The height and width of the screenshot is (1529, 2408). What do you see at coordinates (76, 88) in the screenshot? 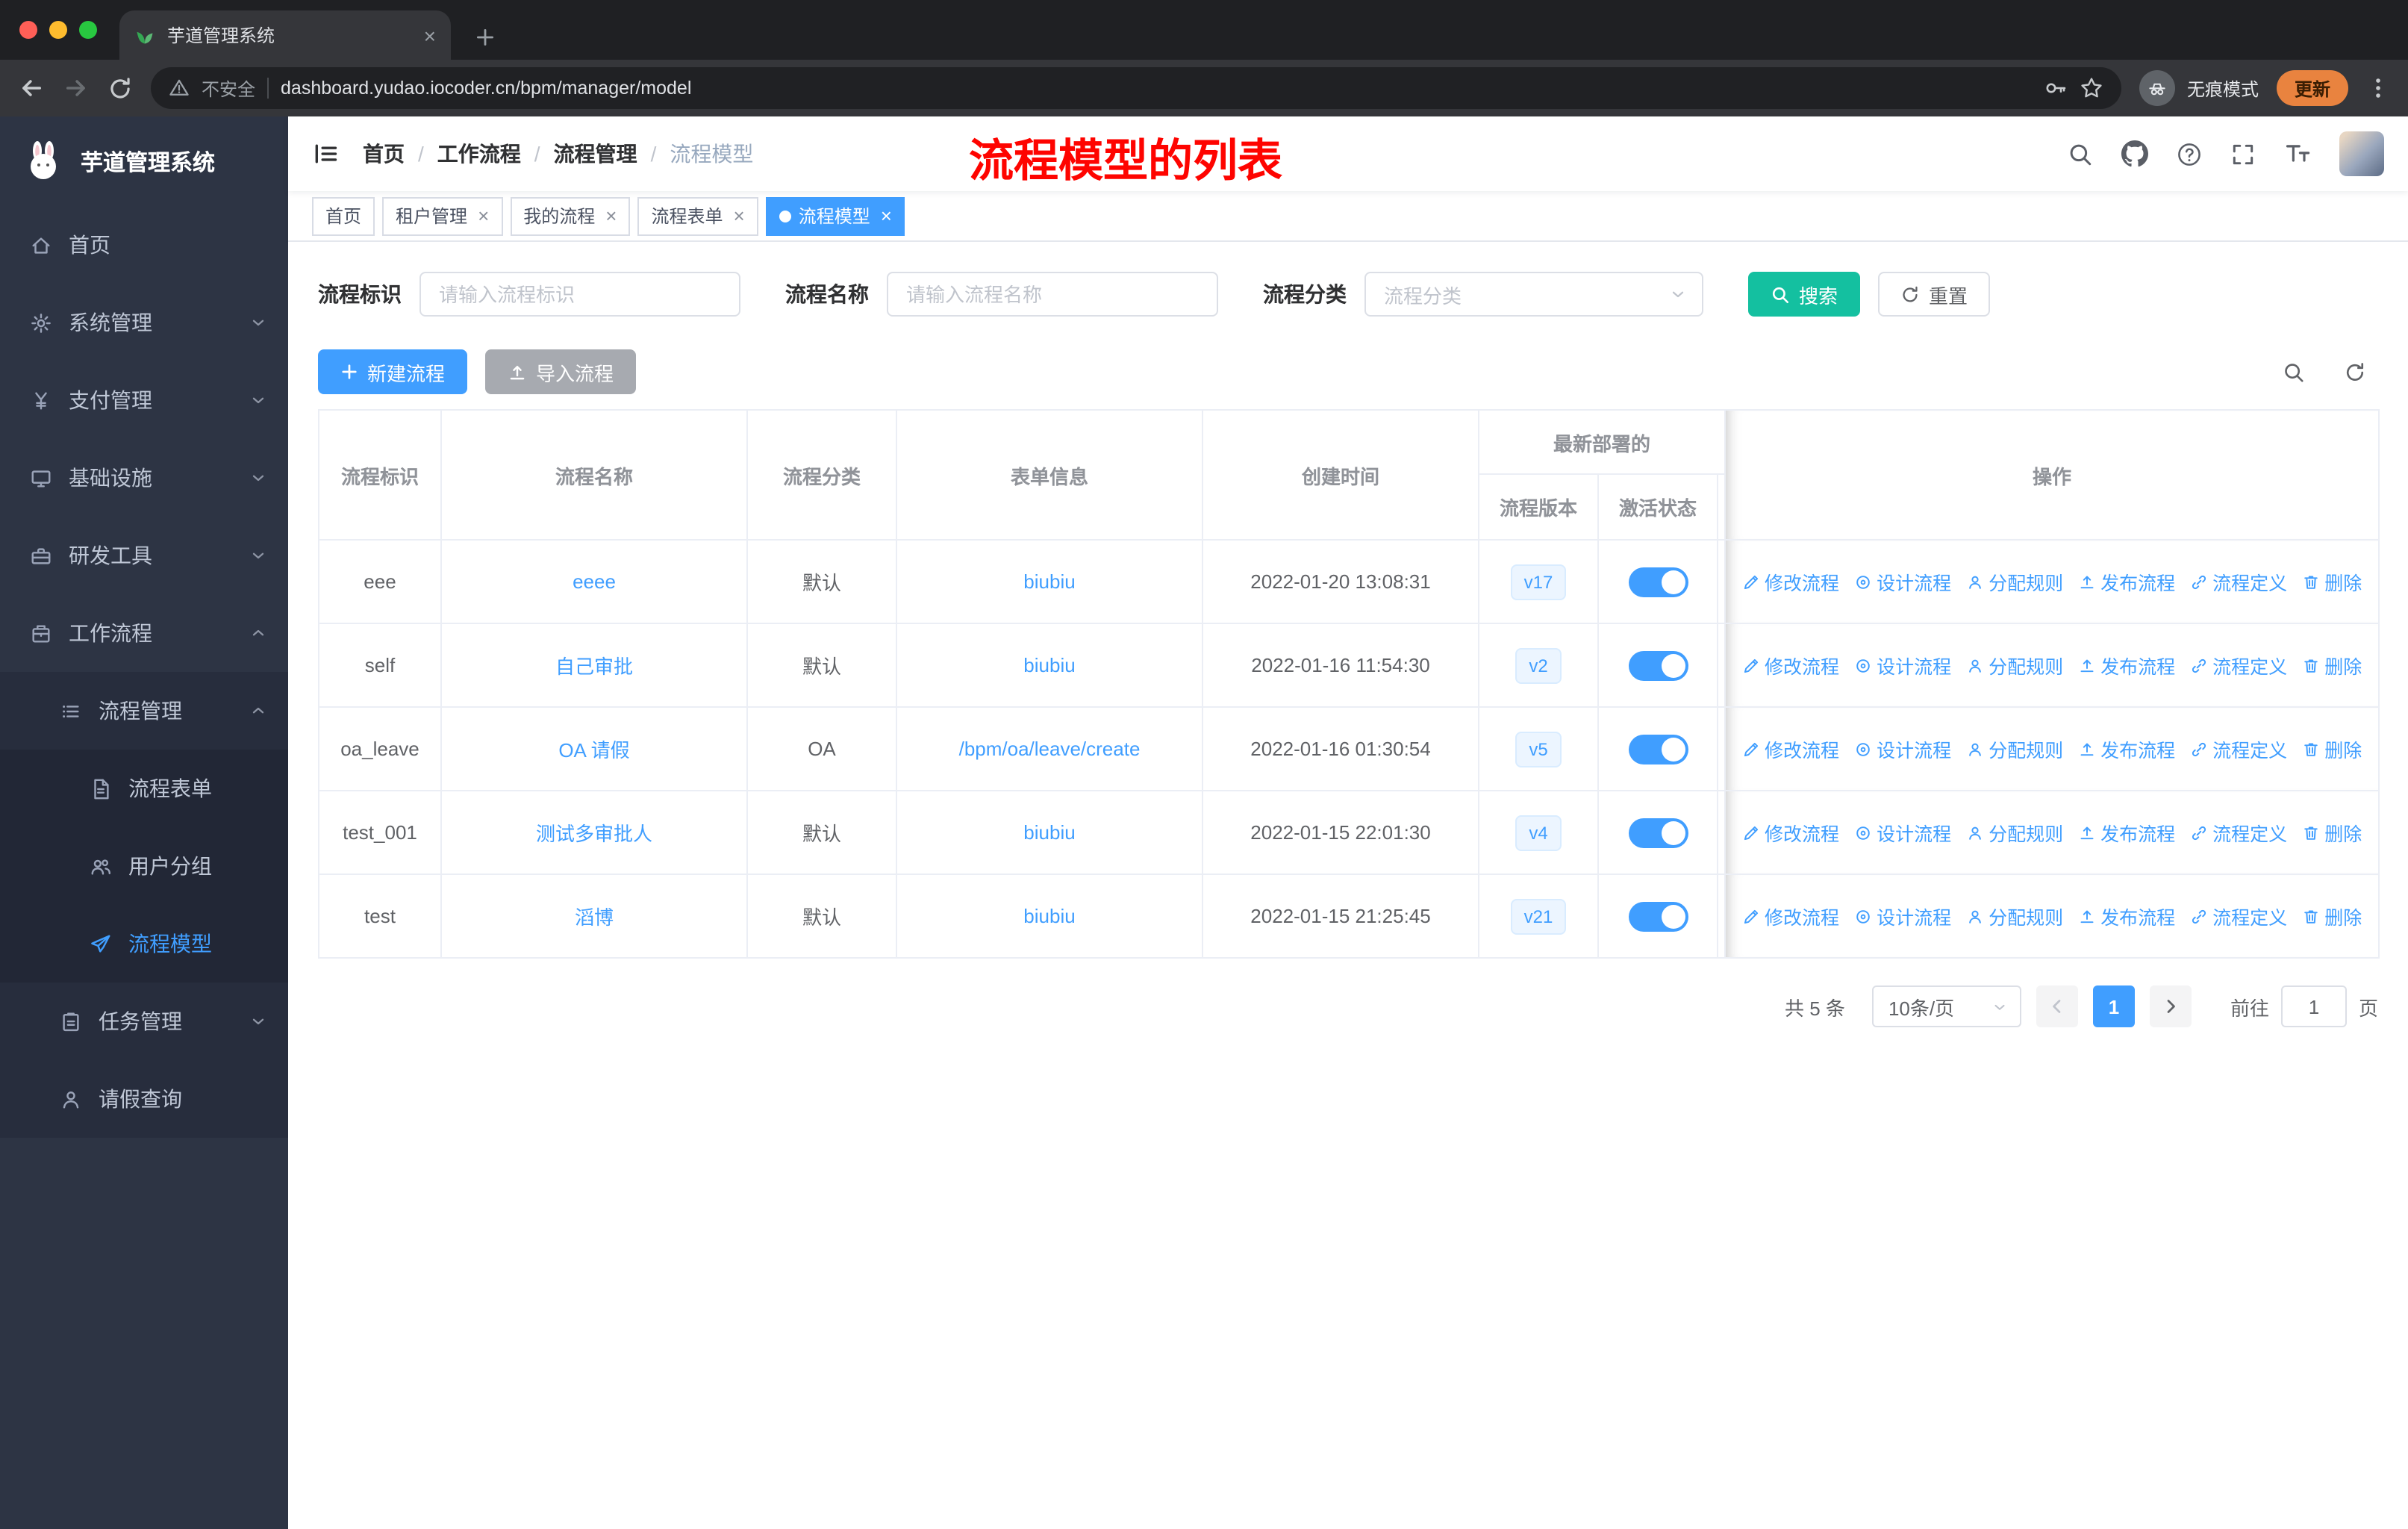
I see `forward-button` at bounding box center [76, 88].